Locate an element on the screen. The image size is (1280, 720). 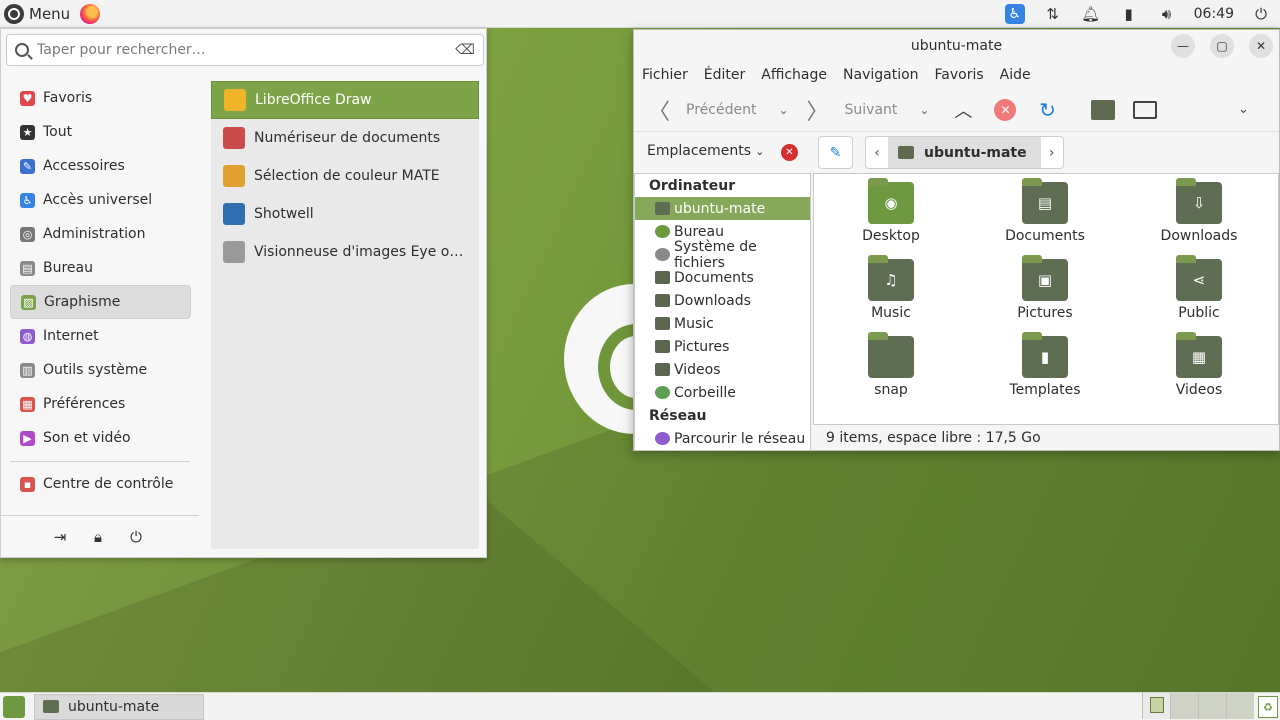
menubar-item: Favoris is located at coordinates (959, 75).